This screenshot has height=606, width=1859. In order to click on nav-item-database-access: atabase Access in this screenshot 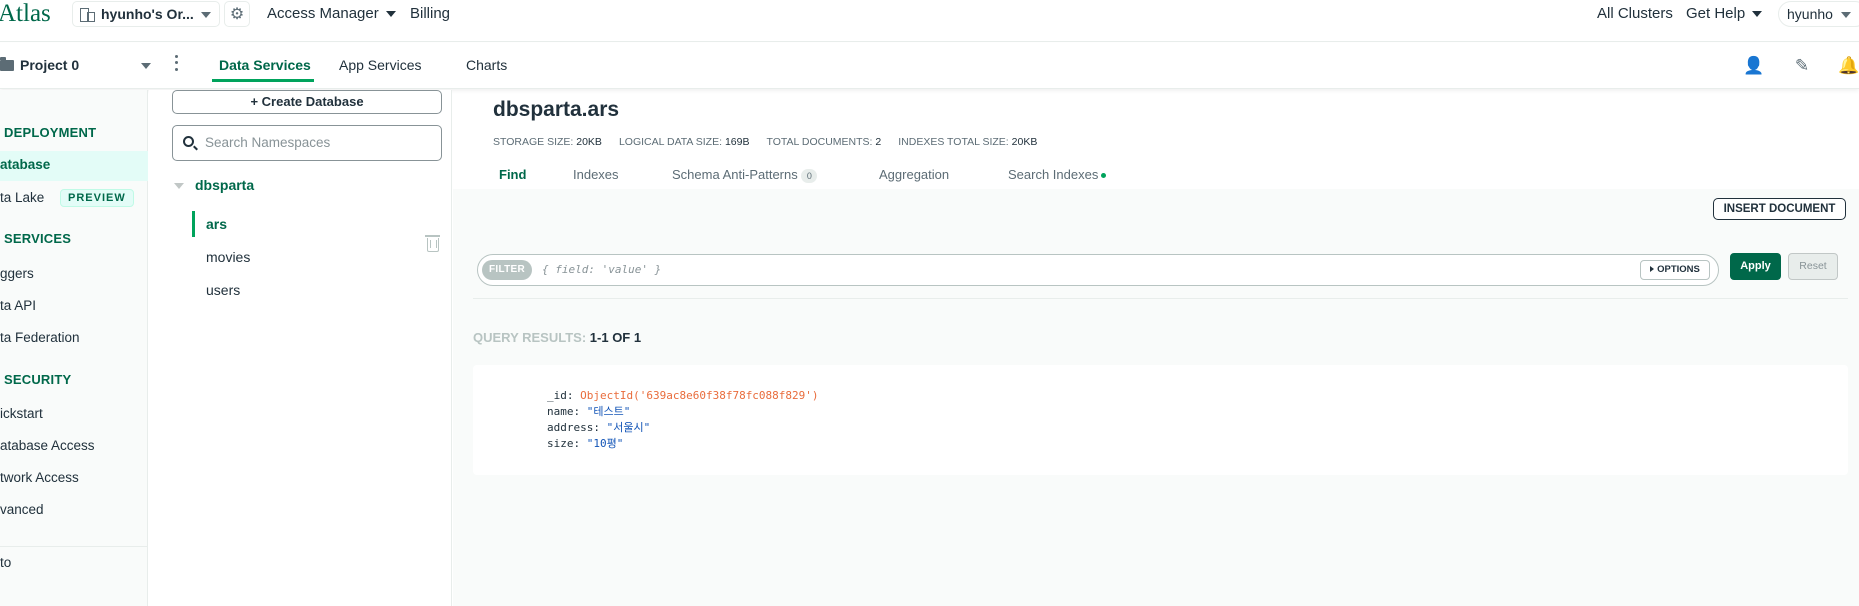, I will do `click(47, 445)`.